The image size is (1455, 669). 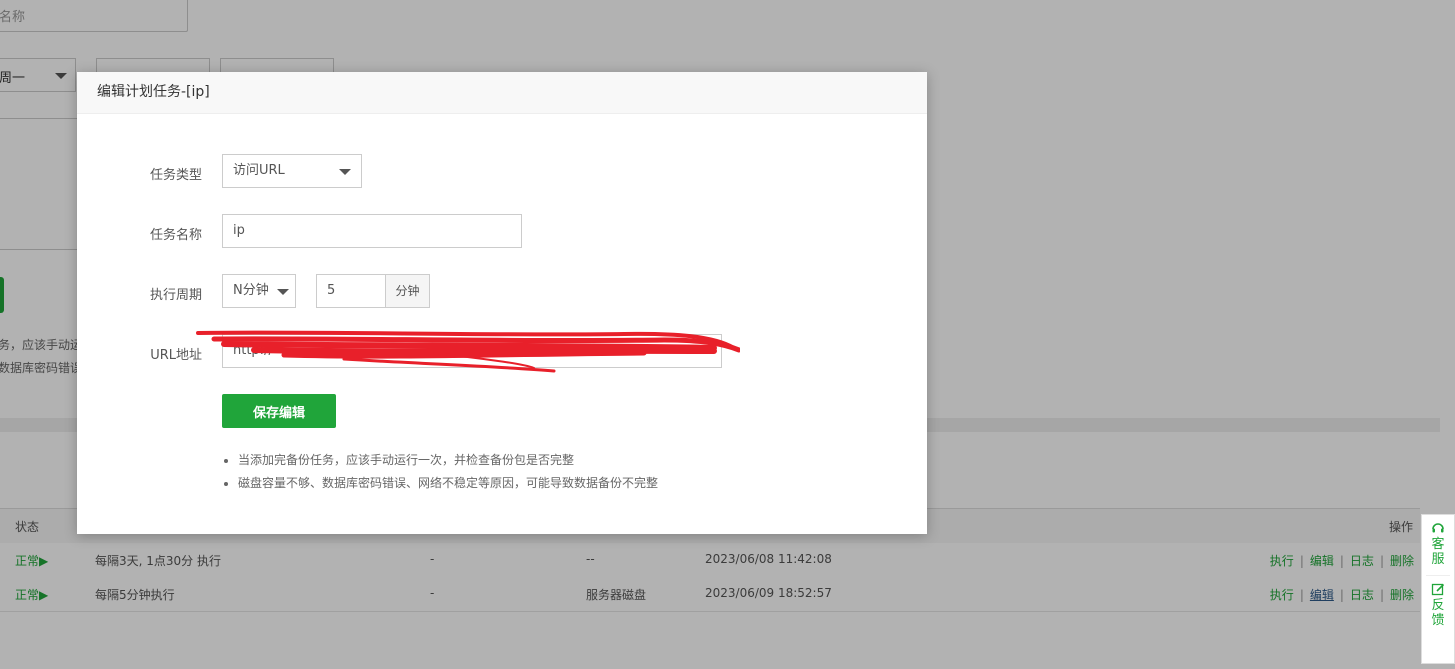 What do you see at coordinates (502, 93) in the screenshot?
I see `dialog-title: 编辑计划任务-[ip]` at bounding box center [502, 93].